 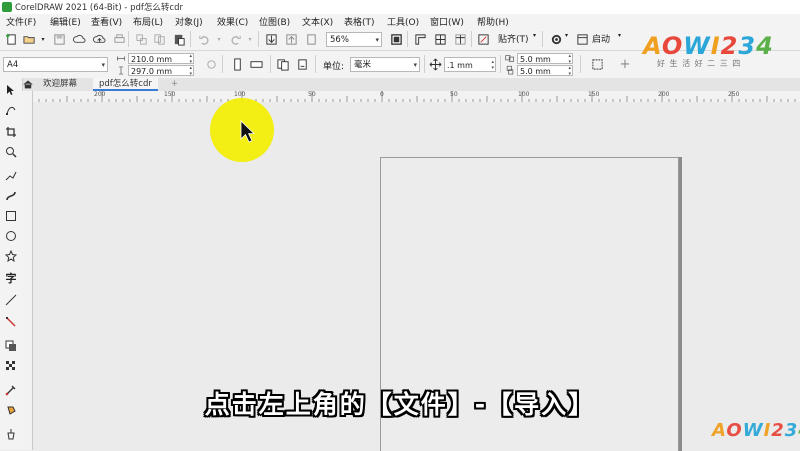 I want to click on duplicate-x-icon, so click(x=510, y=58).